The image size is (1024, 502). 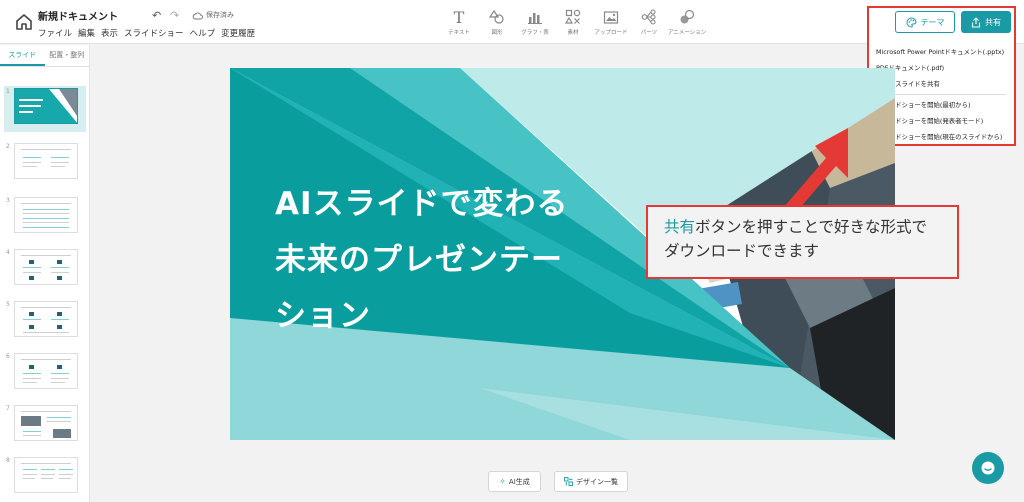 I want to click on slide-number: 4, so click(x=8, y=252).